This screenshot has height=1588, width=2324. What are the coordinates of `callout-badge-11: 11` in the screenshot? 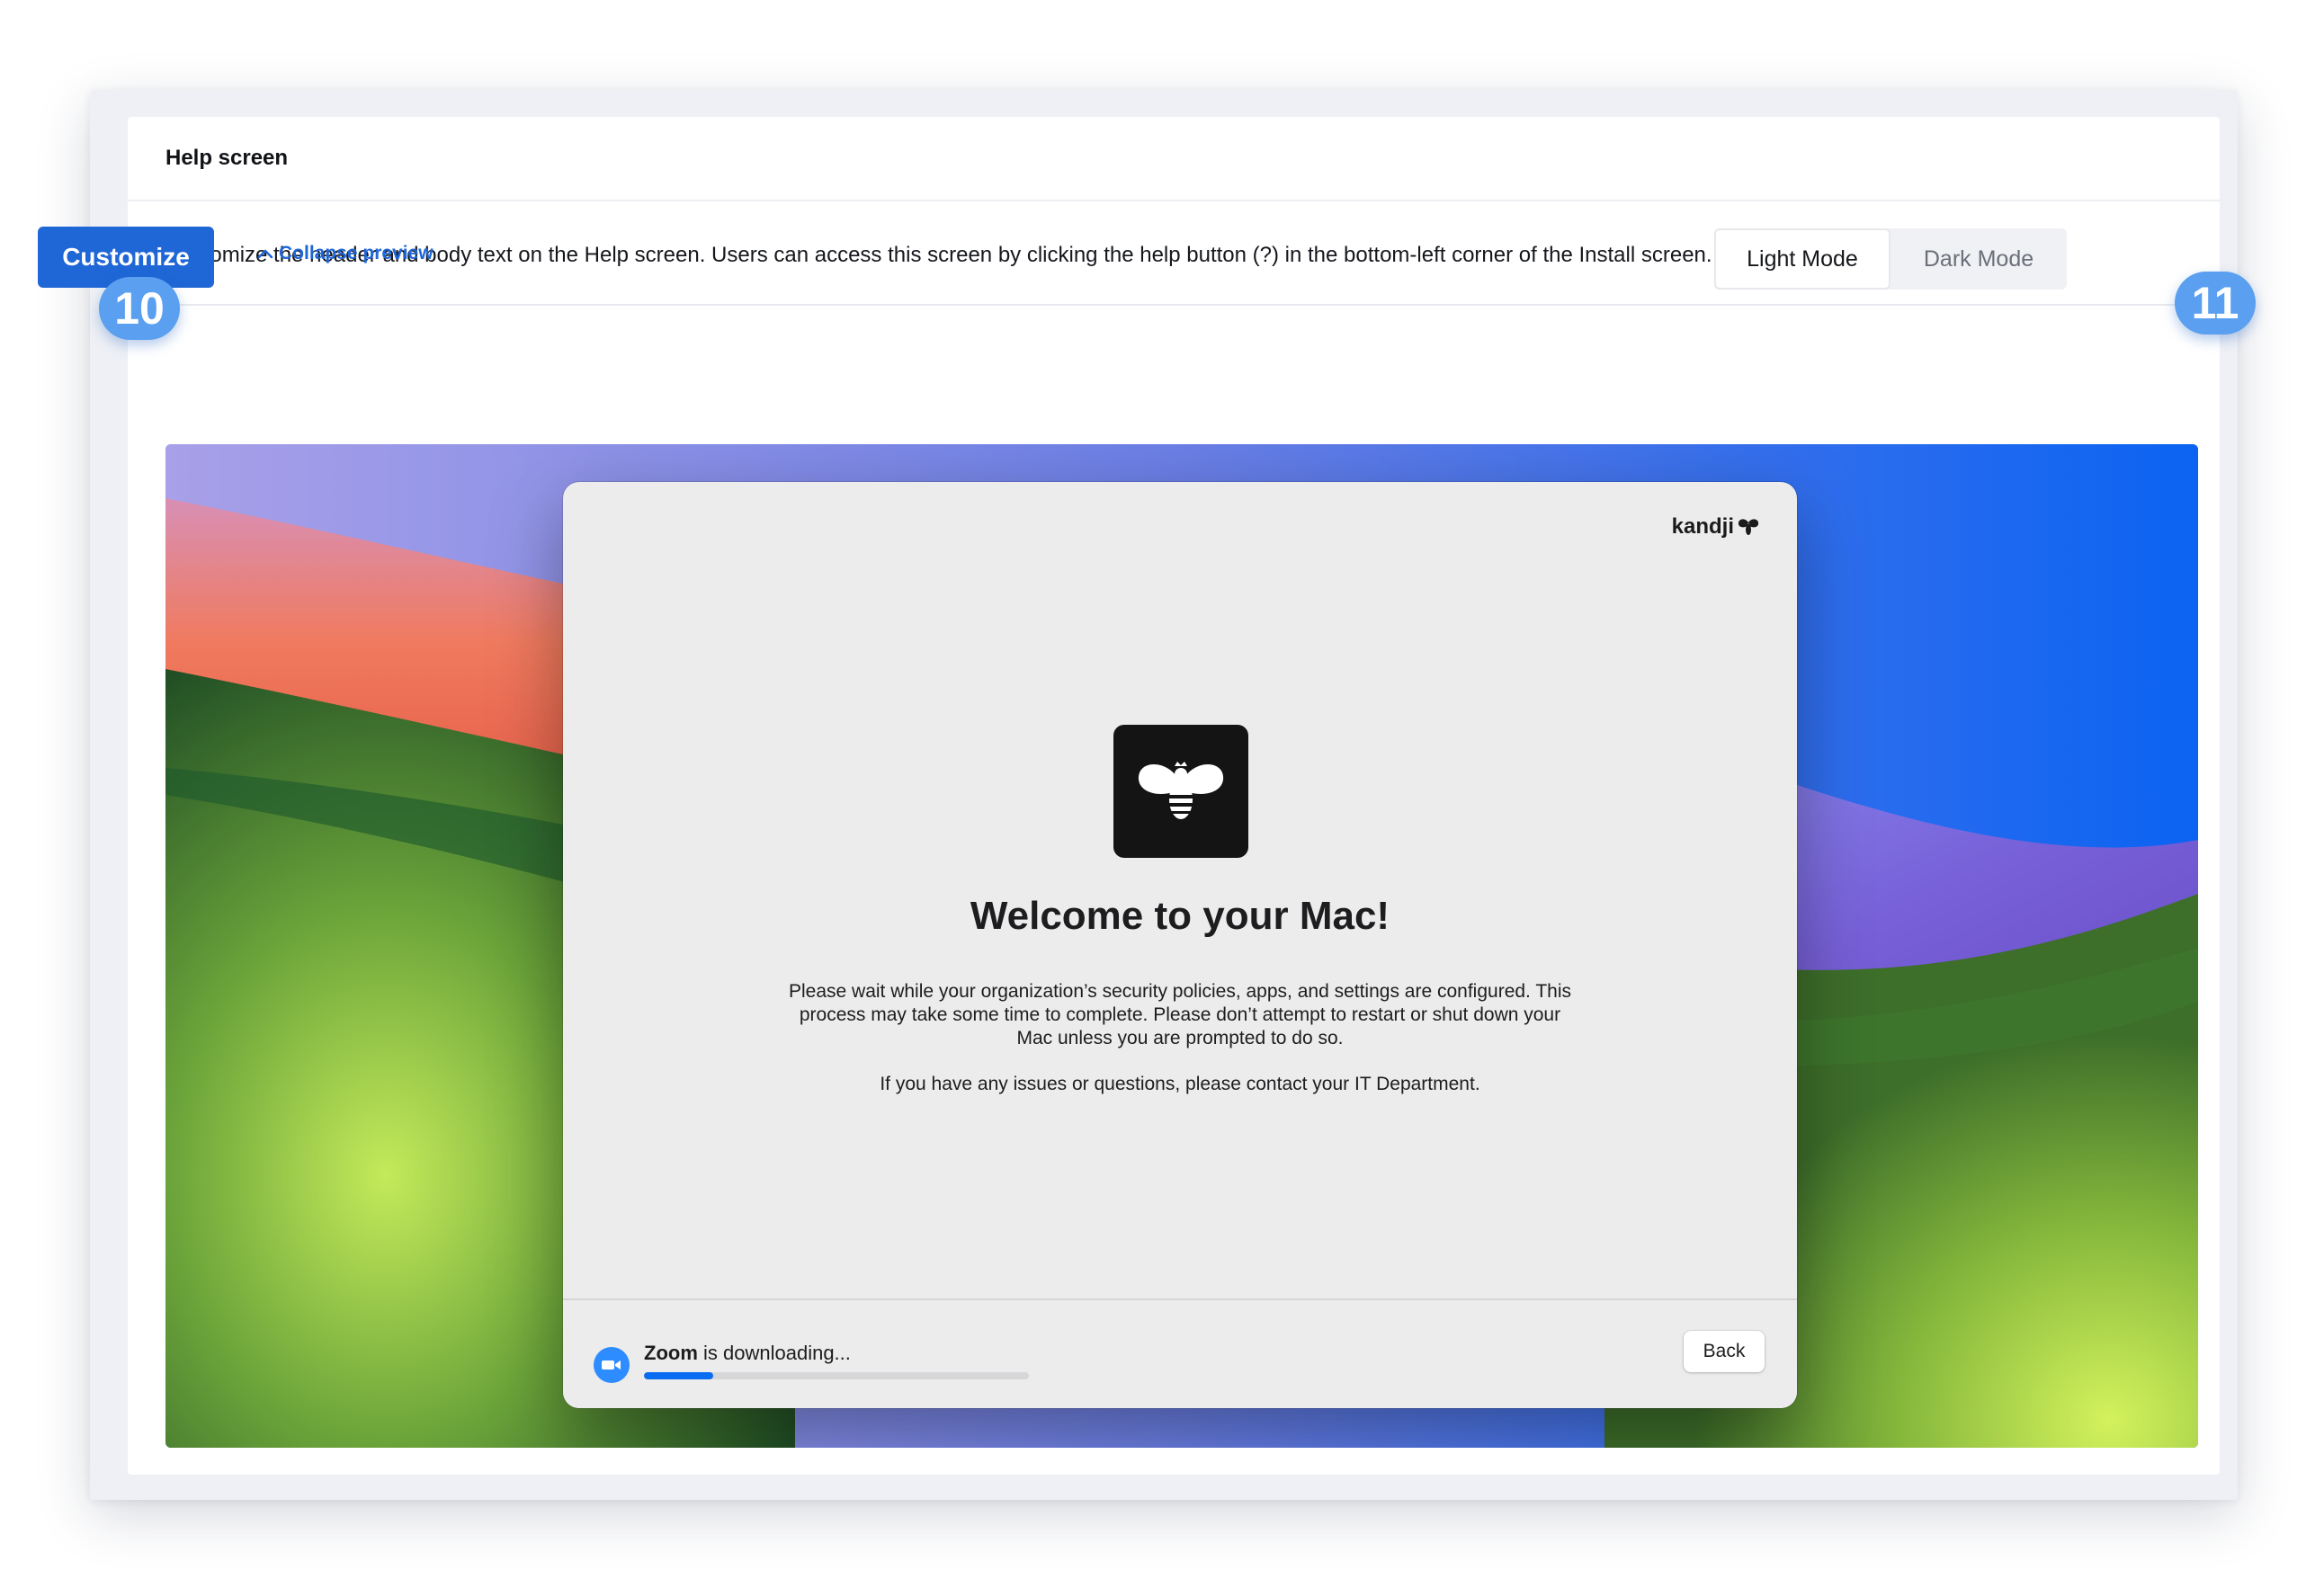 It's located at (2215, 304).